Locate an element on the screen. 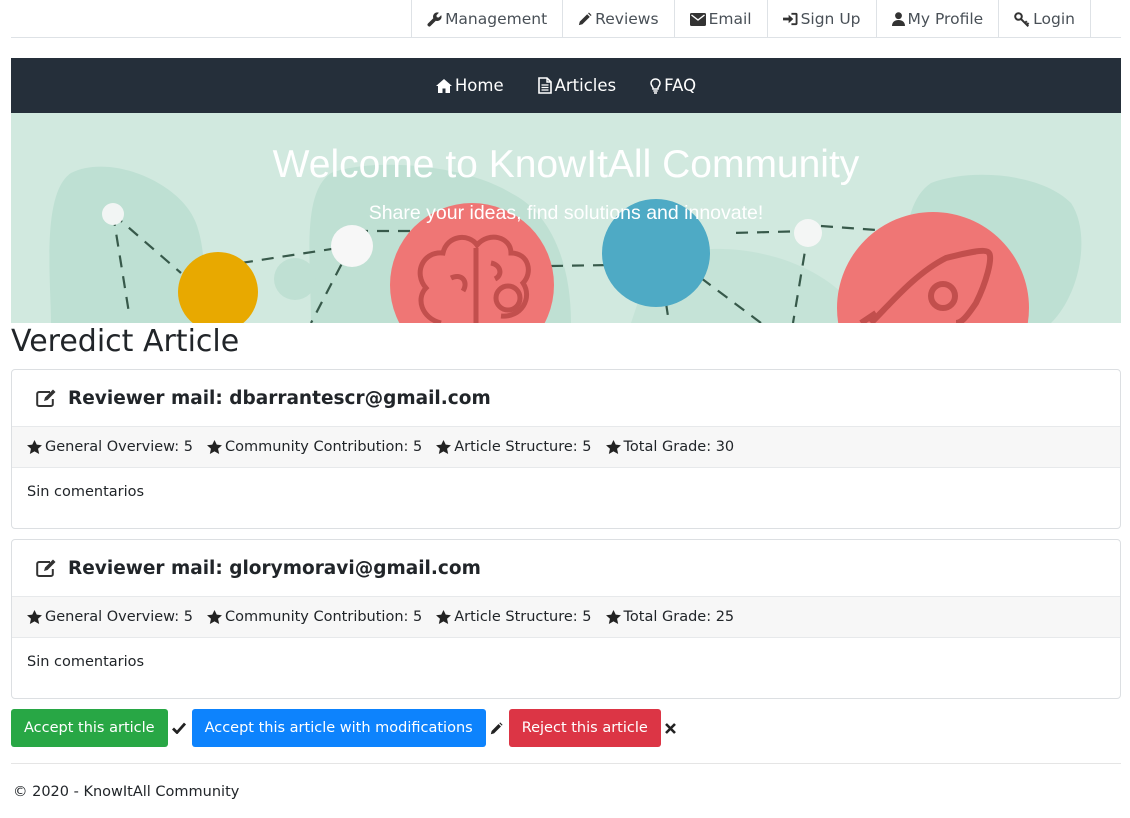 Image resolution: width=1130 pixels, height=818 pixels. grade-total: Total Grade: 25 is located at coordinates (670, 617).